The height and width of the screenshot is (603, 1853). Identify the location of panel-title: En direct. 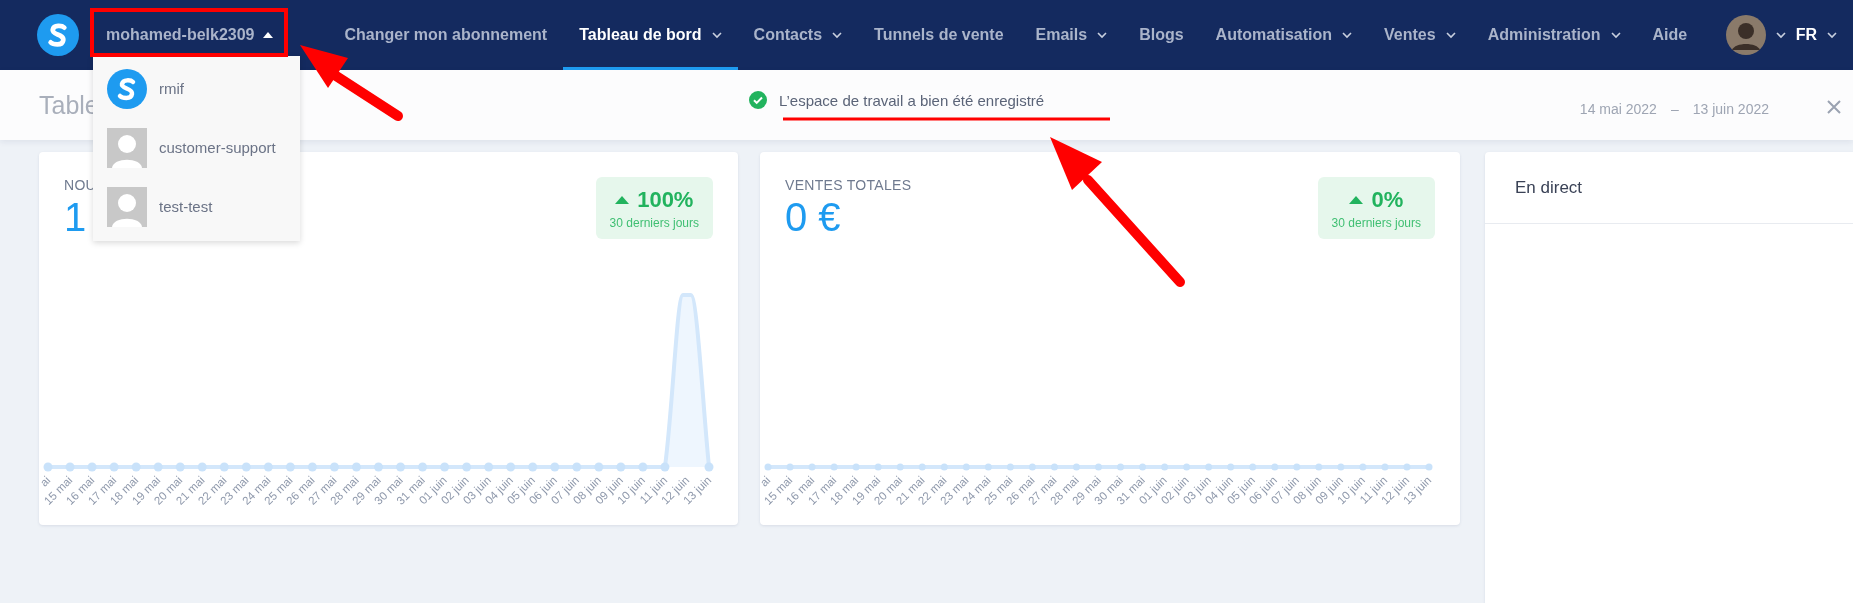
(1669, 188).